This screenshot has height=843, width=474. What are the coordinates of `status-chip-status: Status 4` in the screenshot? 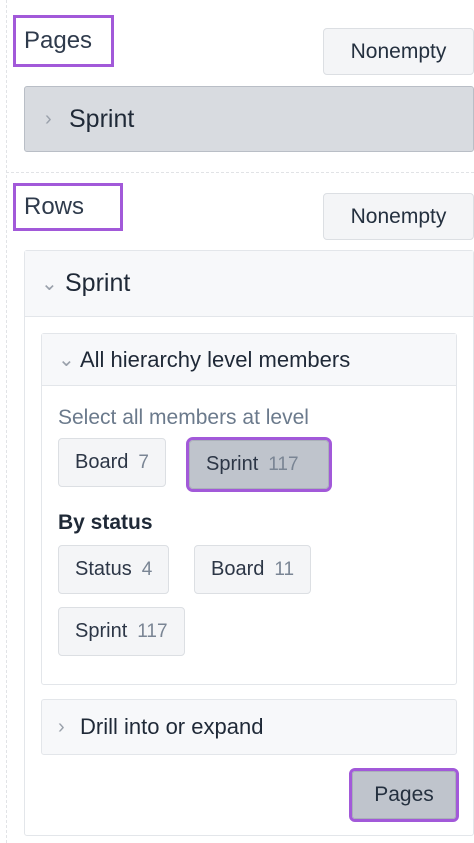 It's located at (114, 569).